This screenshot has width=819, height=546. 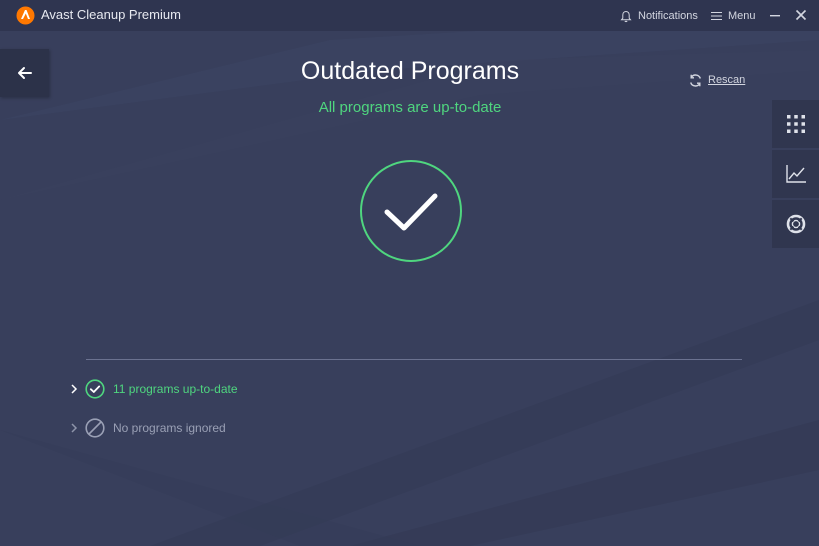 I want to click on success-check-icon, so click(x=411, y=211).